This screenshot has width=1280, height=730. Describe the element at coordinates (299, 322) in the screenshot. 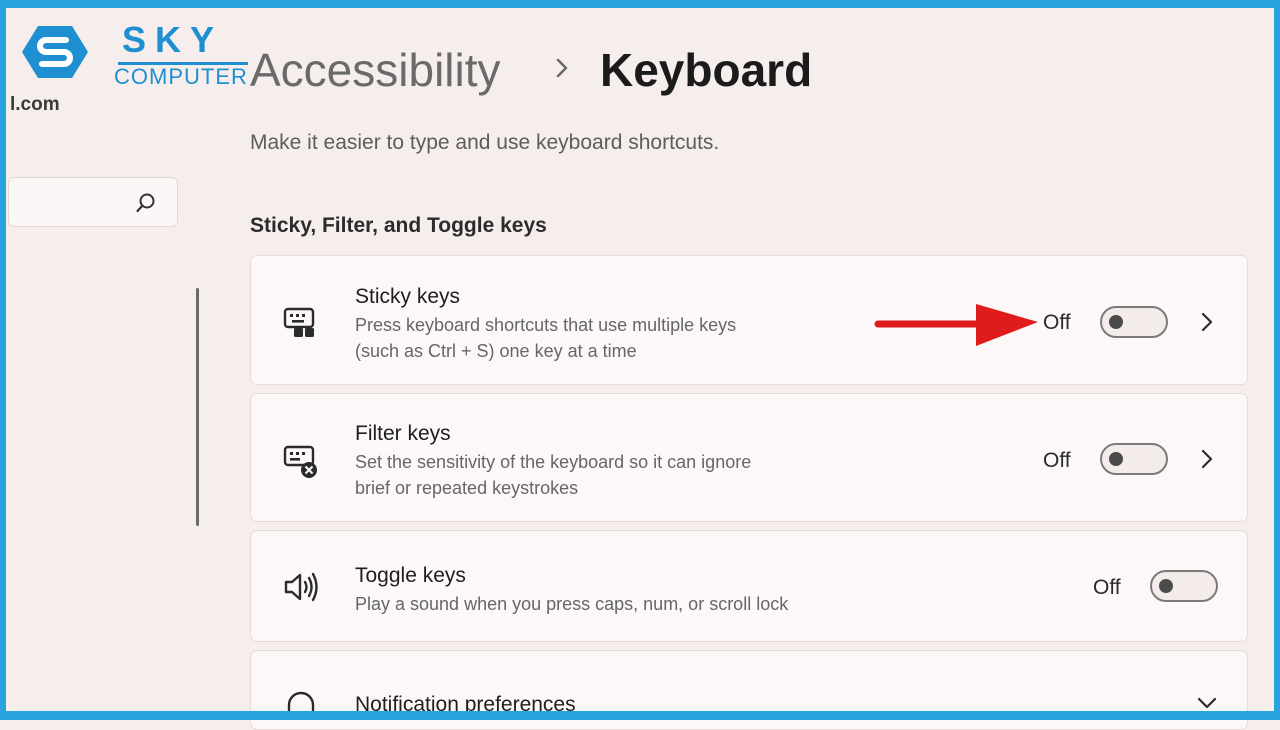

I see `keyboard-sticky-icon` at that location.